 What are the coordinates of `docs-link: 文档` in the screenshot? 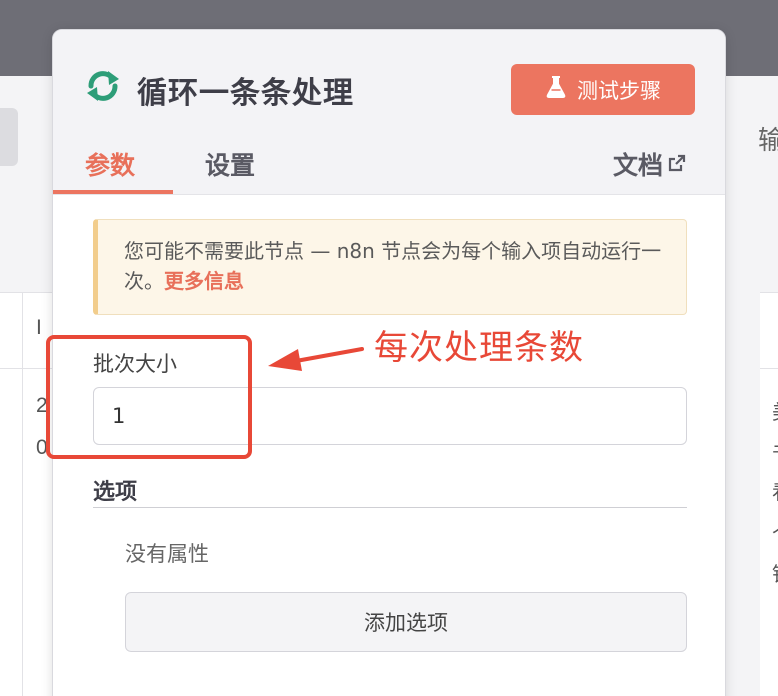 It's located at (650, 164).